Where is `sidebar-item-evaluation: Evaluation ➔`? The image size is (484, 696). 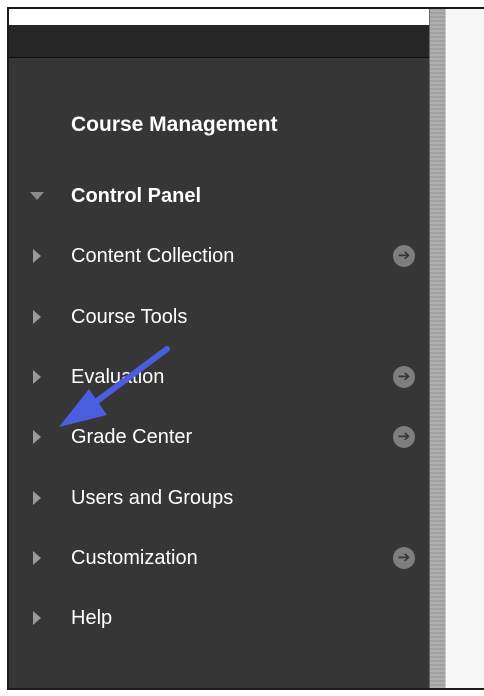 sidebar-item-evaluation: Evaluation ➔ is located at coordinates (219, 377).